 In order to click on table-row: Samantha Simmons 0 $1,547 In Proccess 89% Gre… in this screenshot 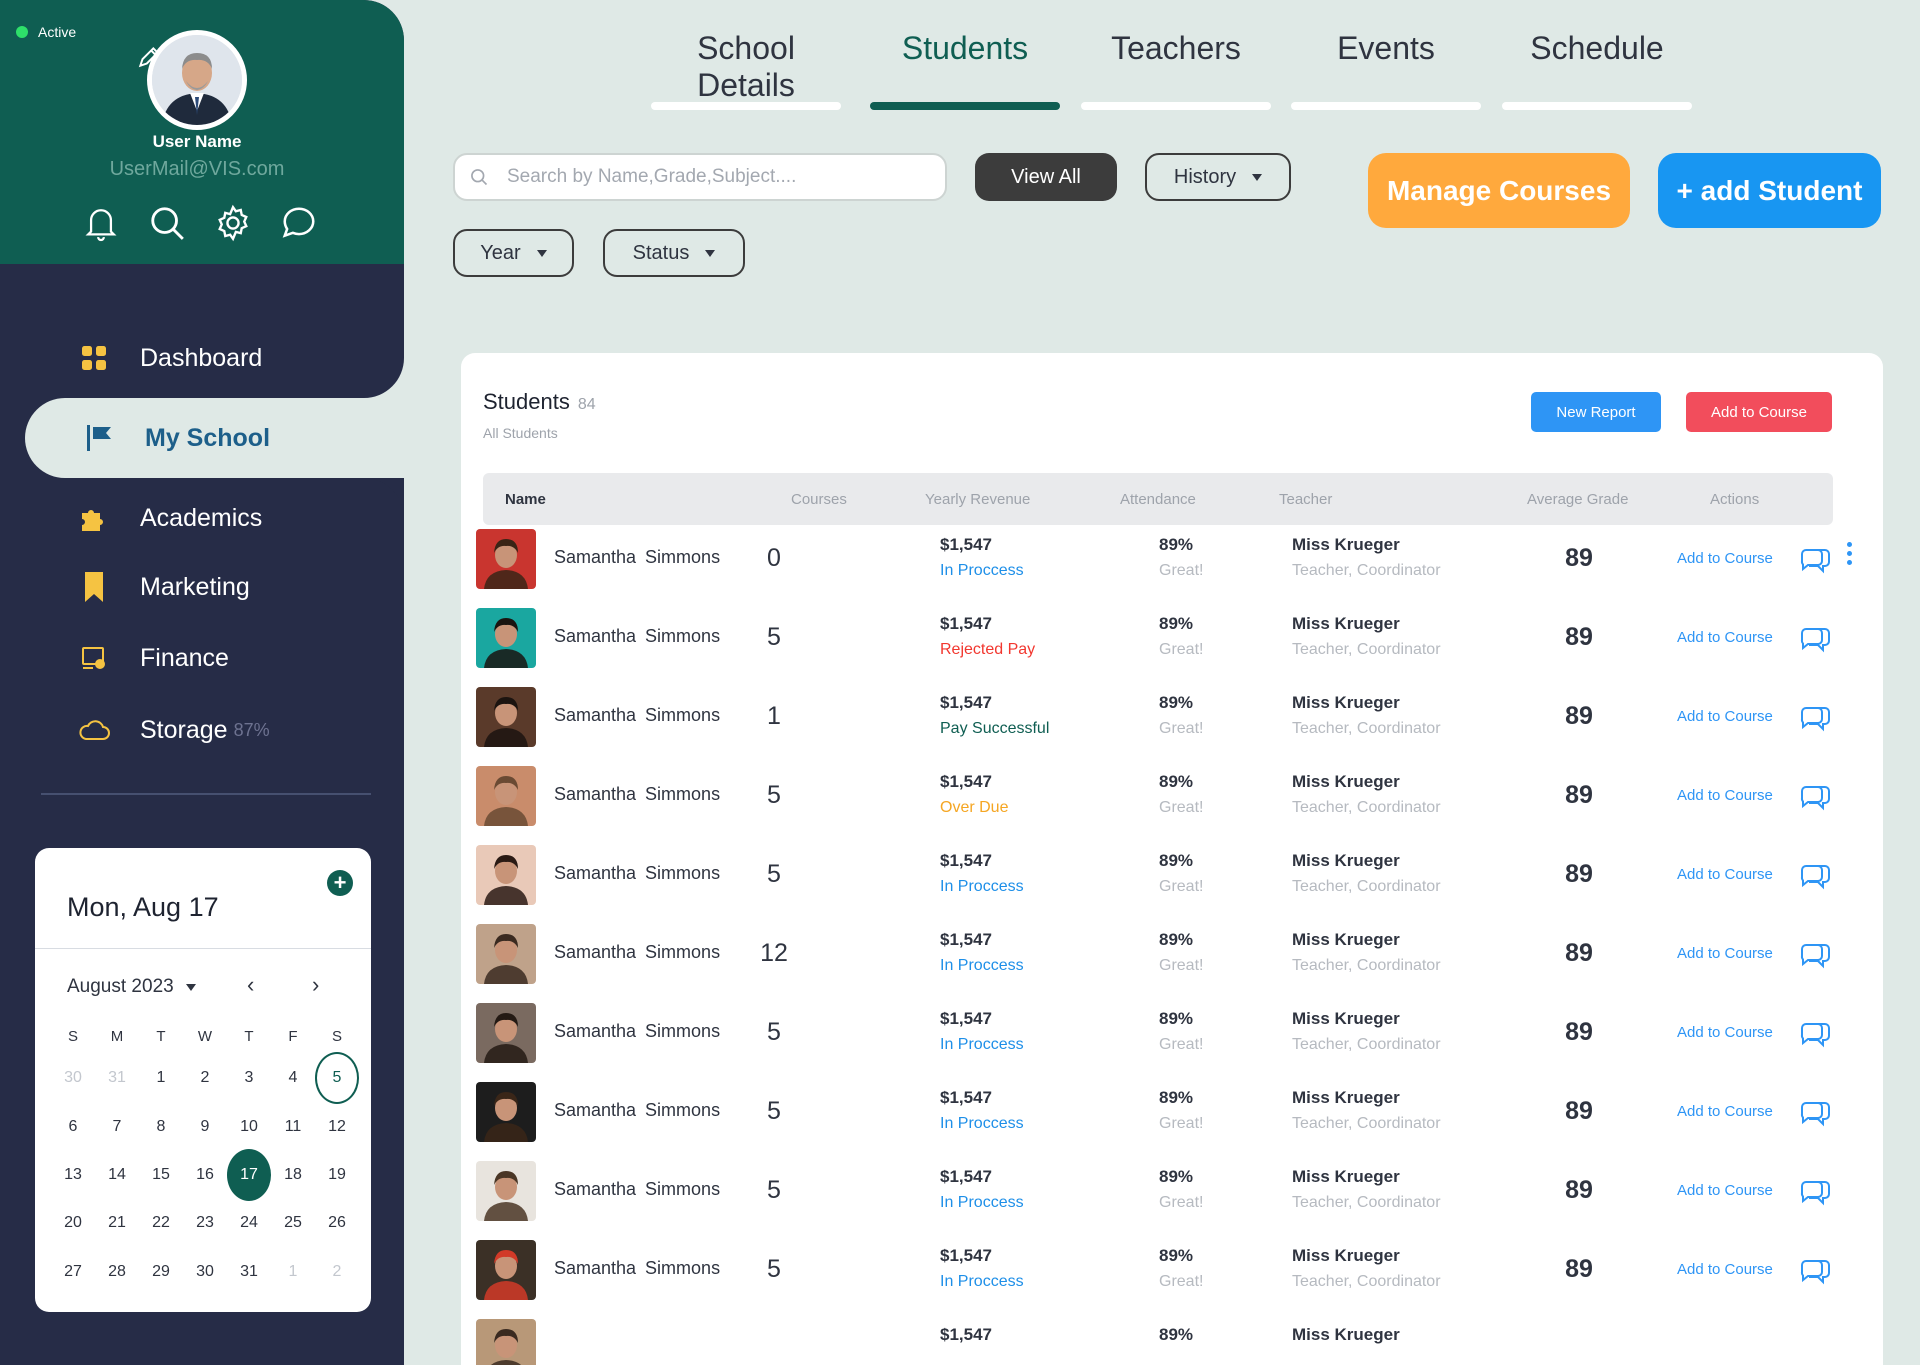, I will do `click(1172, 559)`.